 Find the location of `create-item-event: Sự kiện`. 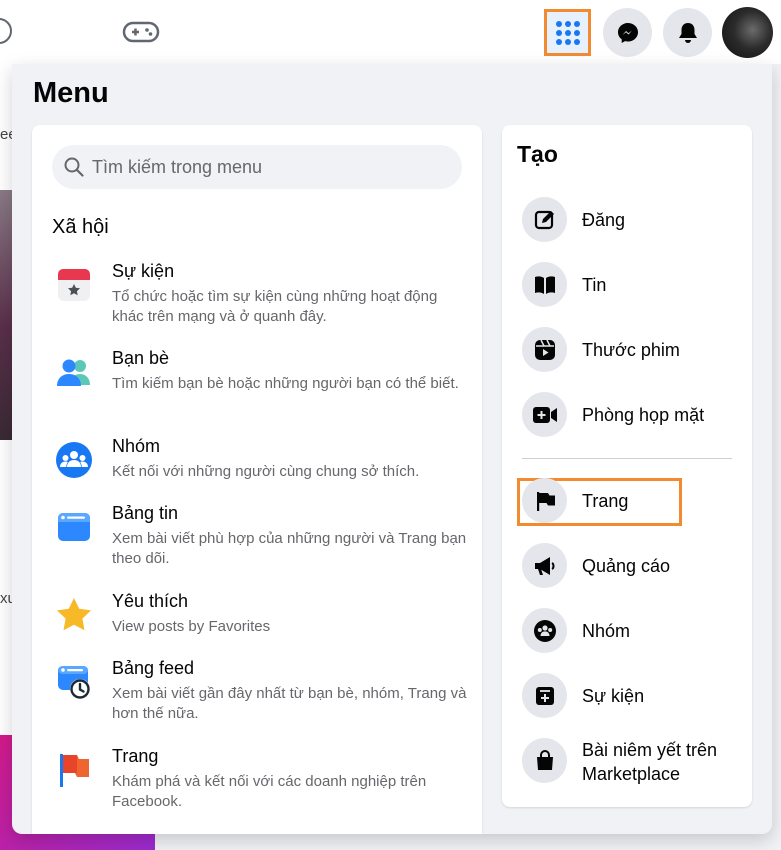

create-item-event: Sự kiện is located at coordinates (632, 698).